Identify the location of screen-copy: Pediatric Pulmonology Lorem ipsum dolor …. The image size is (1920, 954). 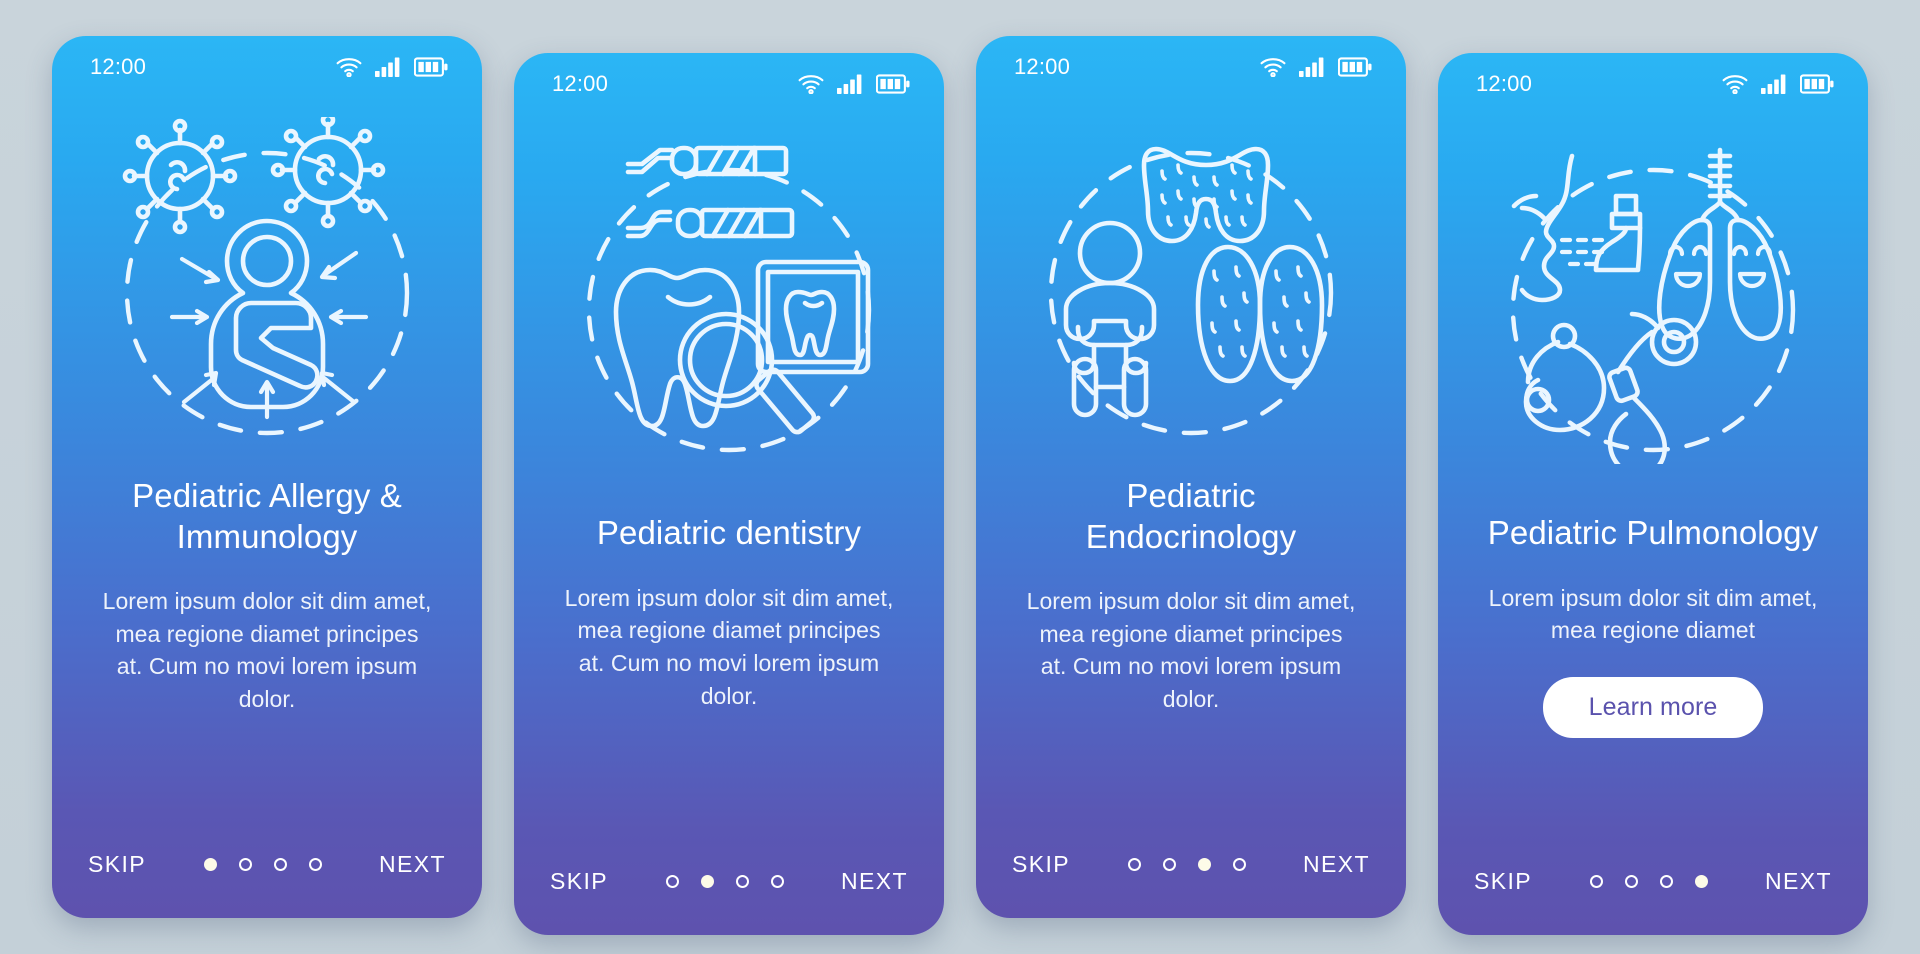
(1653, 653).